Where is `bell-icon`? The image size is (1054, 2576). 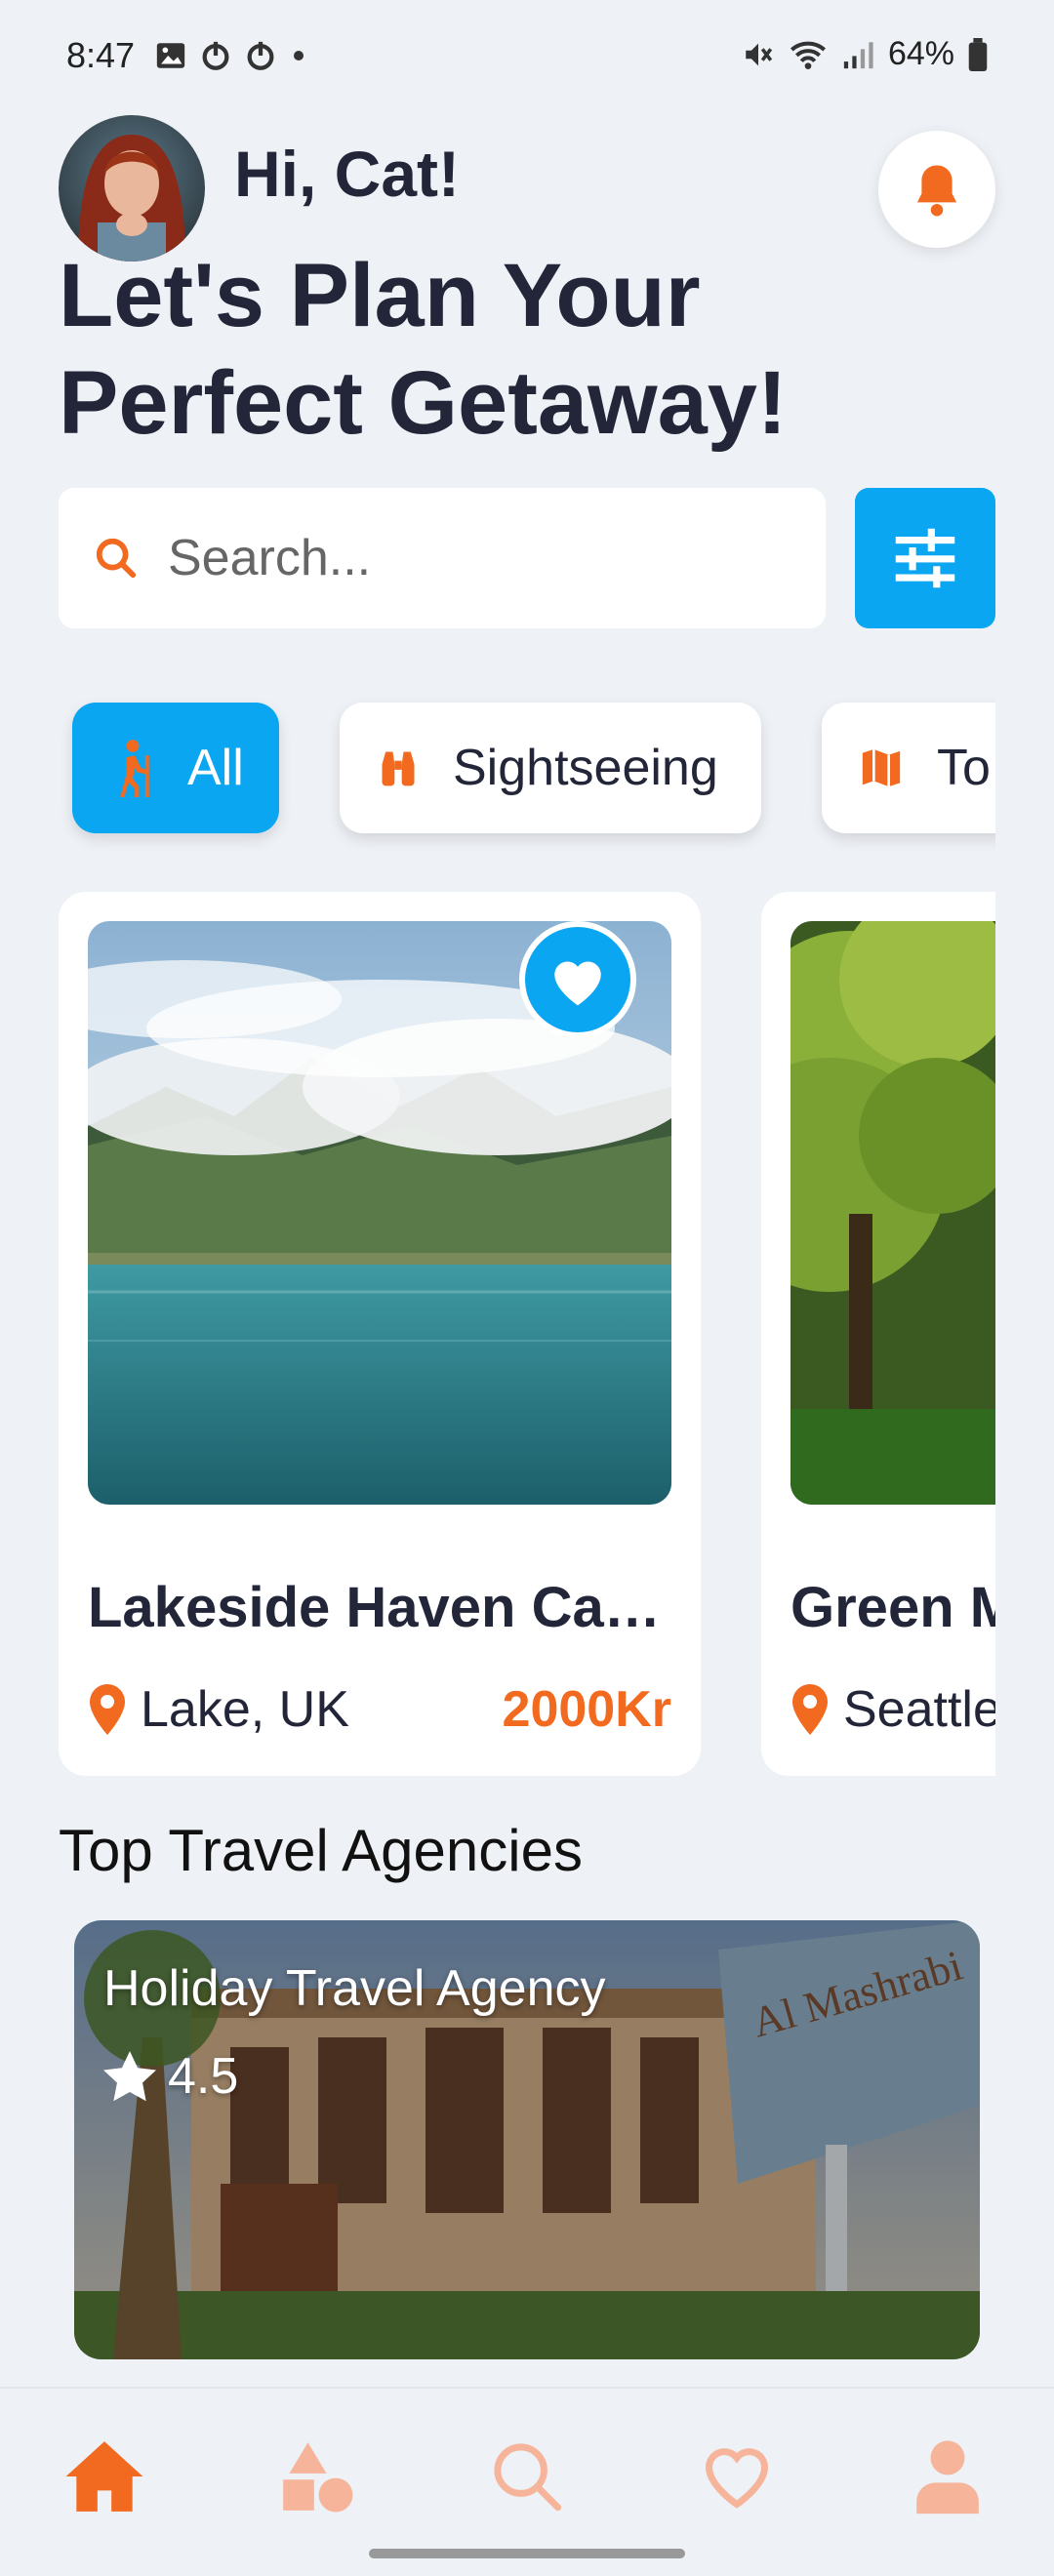
bell-icon is located at coordinates (937, 191).